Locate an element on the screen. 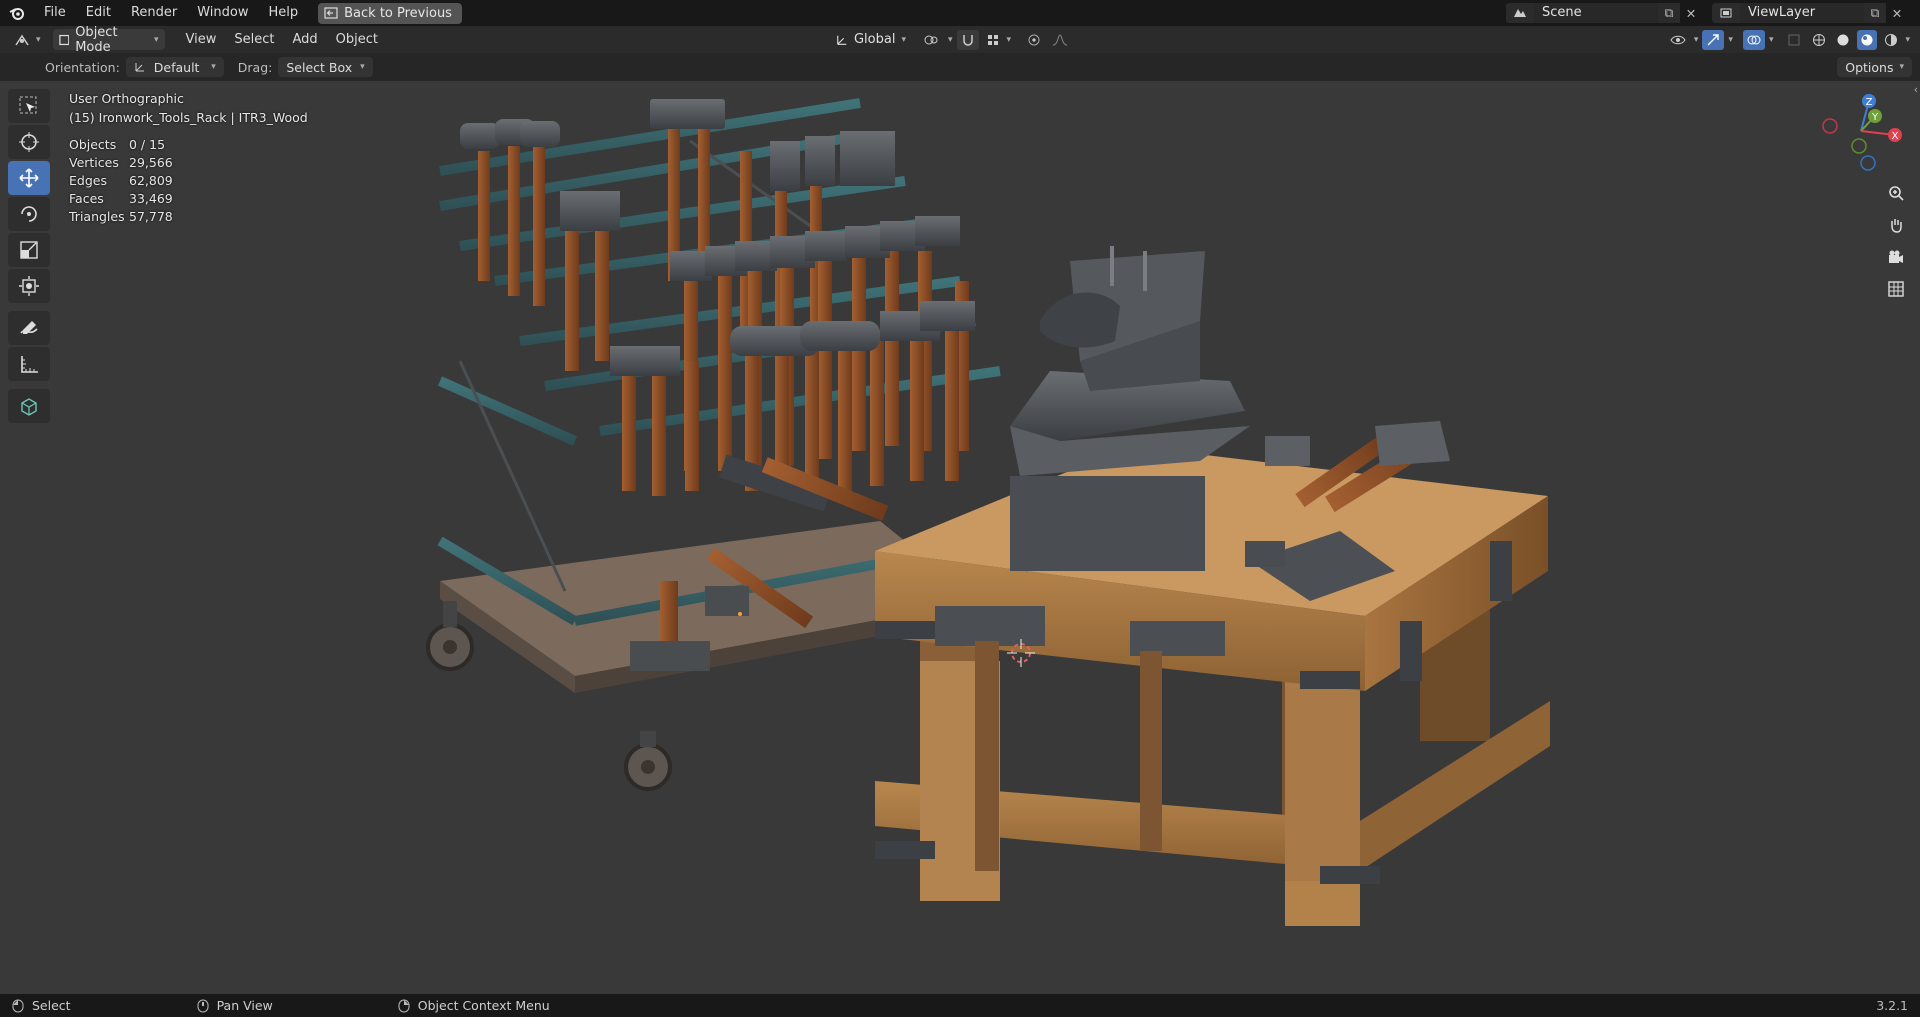 The height and width of the screenshot is (1017, 1920). viewlayer-selector: ViewLayer ⧉ ✕ is located at coordinates (1810, 13).